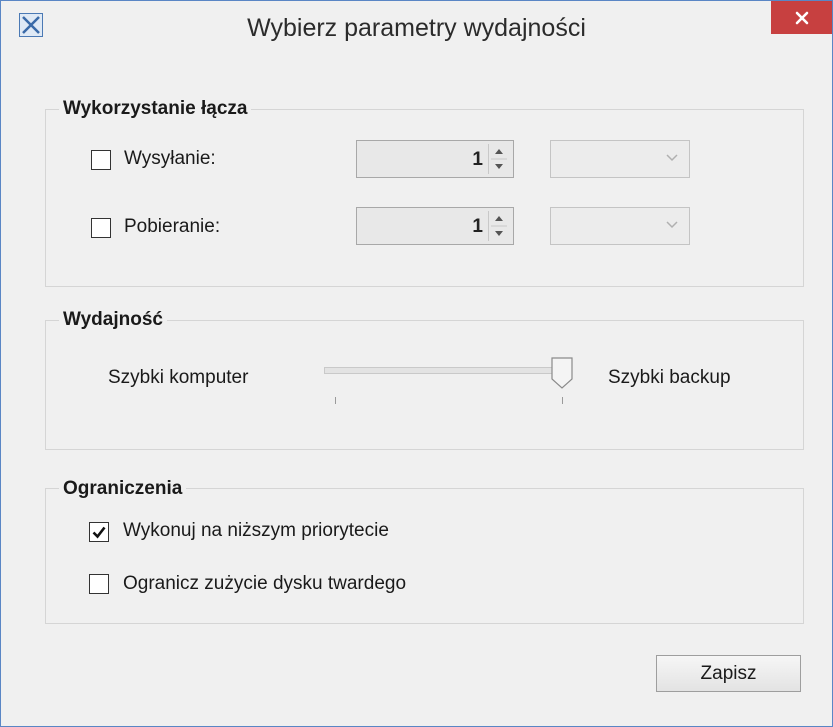 This screenshot has width=833, height=727. What do you see at coordinates (477, 159) in the screenshot?
I see `upload-value: 1` at bounding box center [477, 159].